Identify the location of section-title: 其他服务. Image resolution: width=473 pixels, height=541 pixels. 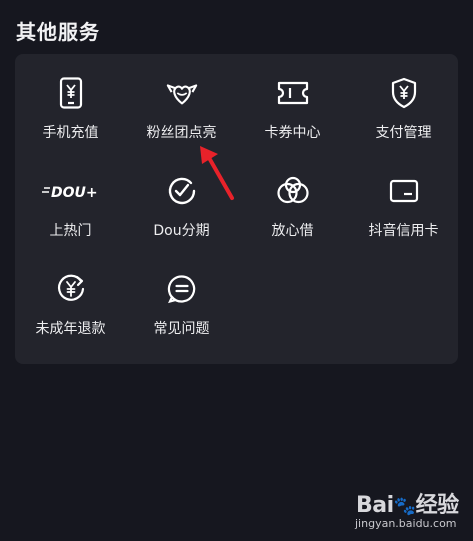
(58, 32).